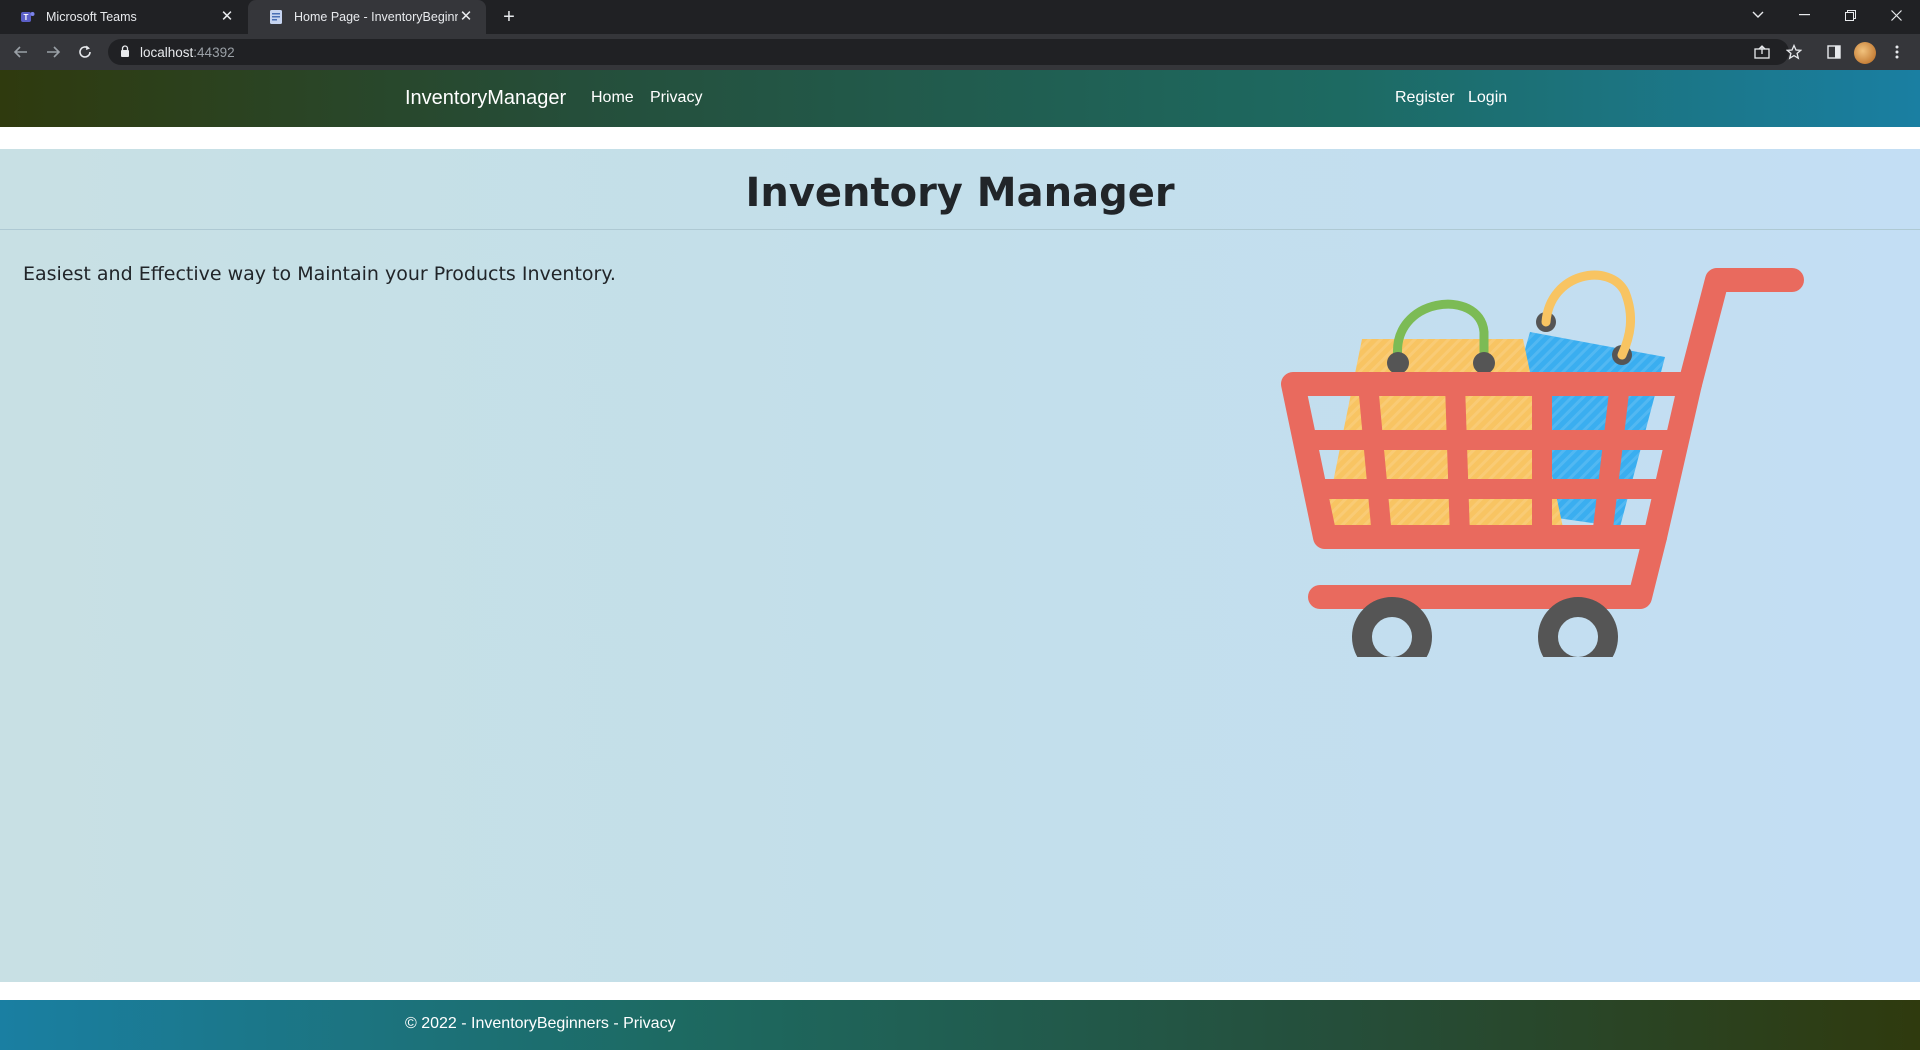 The image size is (1920, 1050). Describe the element at coordinates (1850, 15) in the screenshot. I see `restore-button` at that location.